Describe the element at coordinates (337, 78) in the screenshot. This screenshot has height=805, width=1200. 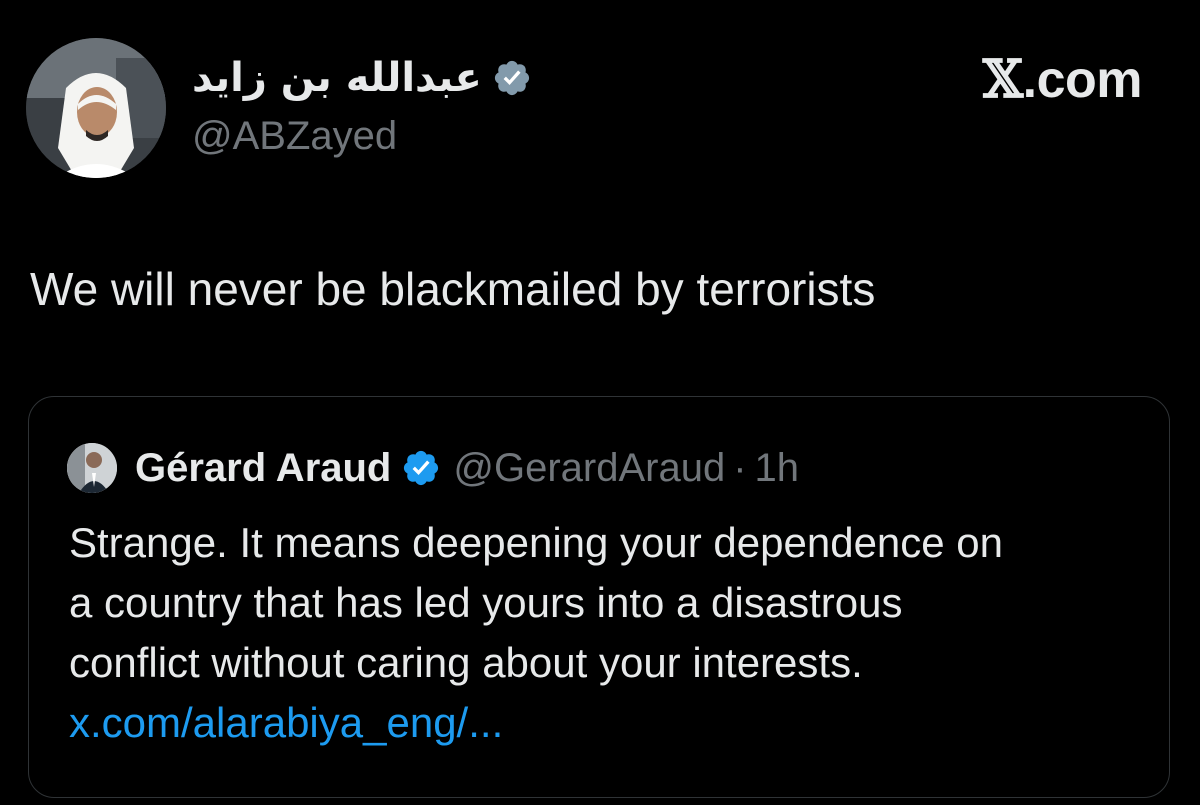
I see `author-name: عبدالله بن زايد` at that location.